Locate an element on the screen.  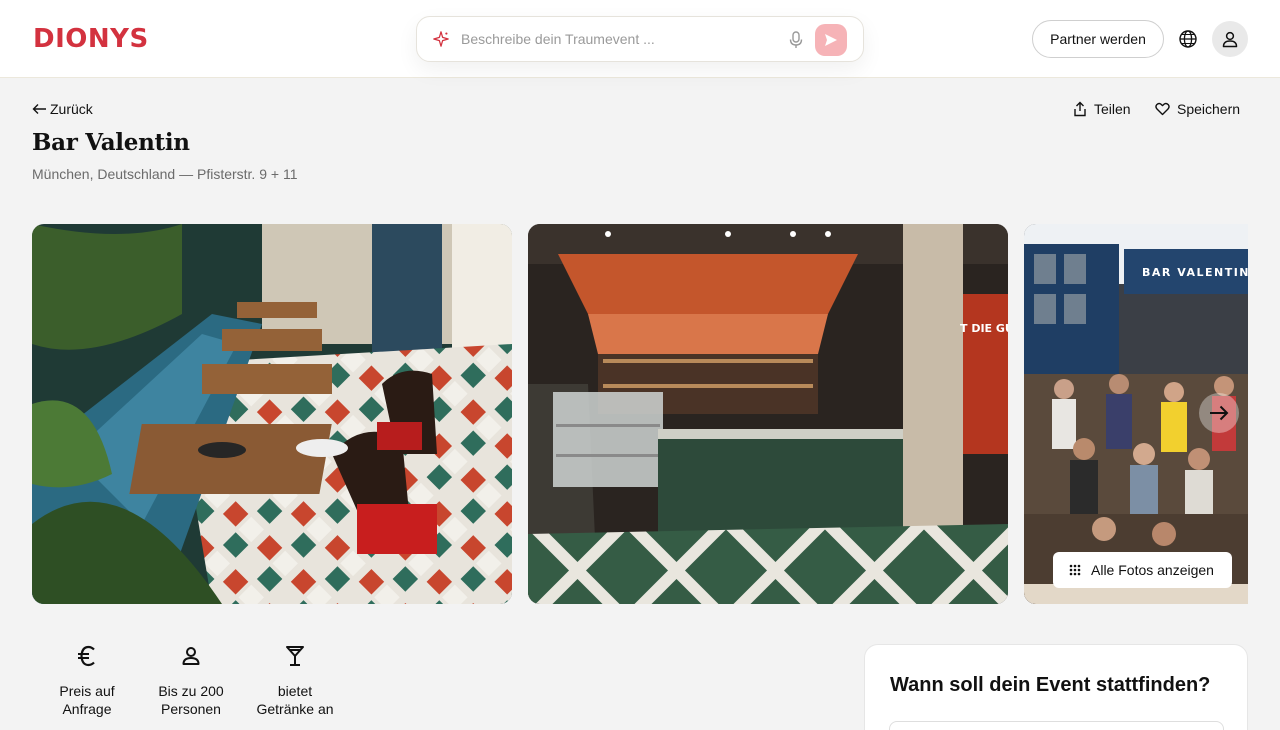
feature-drinks-line1: bietet is located at coordinates (295, 691).